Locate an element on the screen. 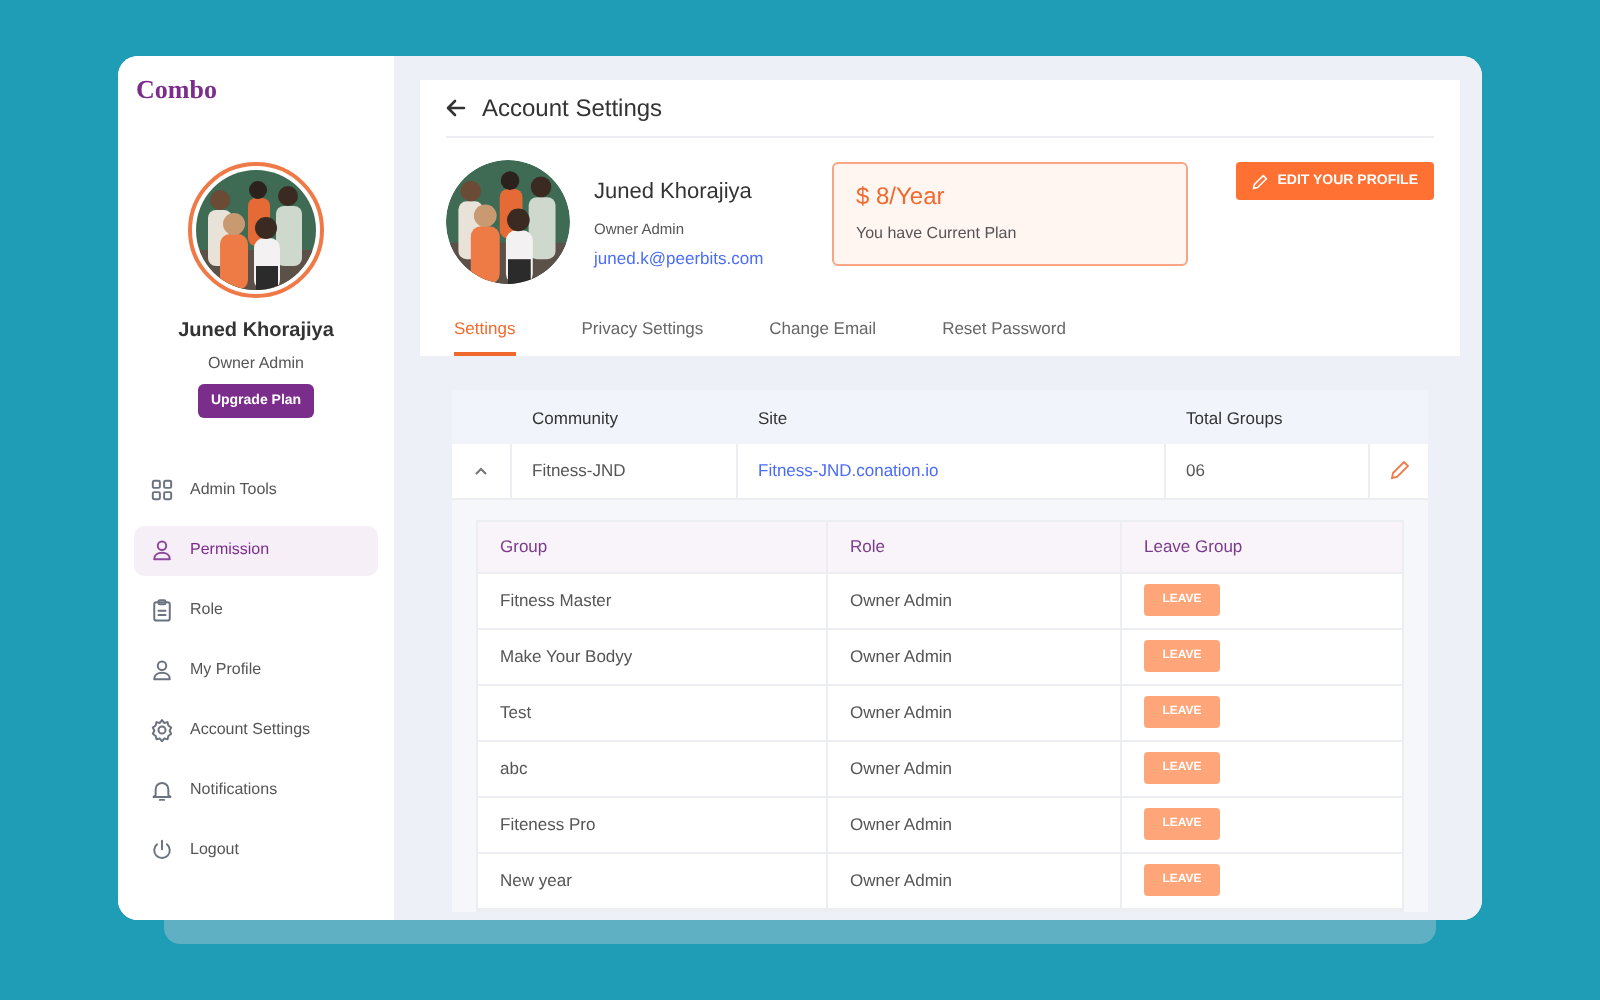  group-cell: abc is located at coordinates (514, 768).